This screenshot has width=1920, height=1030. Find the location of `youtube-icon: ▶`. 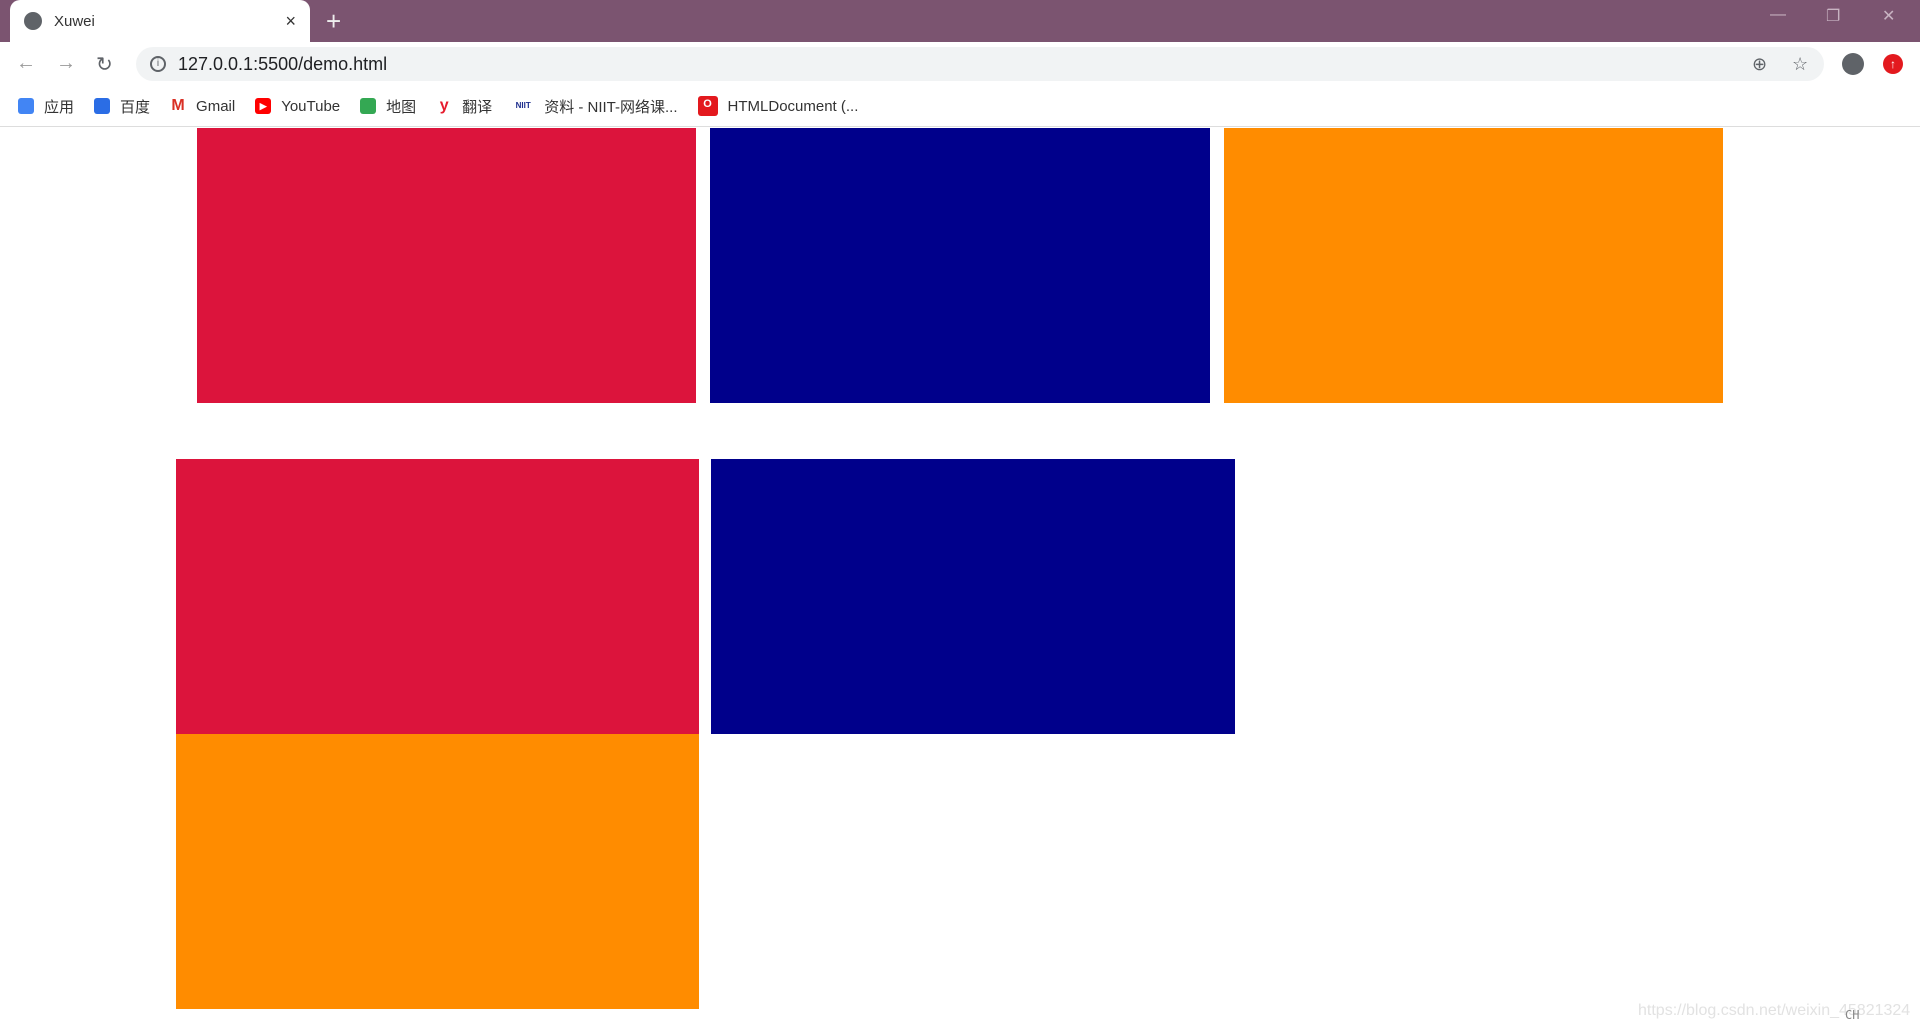

youtube-icon: ▶ is located at coordinates (263, 106).